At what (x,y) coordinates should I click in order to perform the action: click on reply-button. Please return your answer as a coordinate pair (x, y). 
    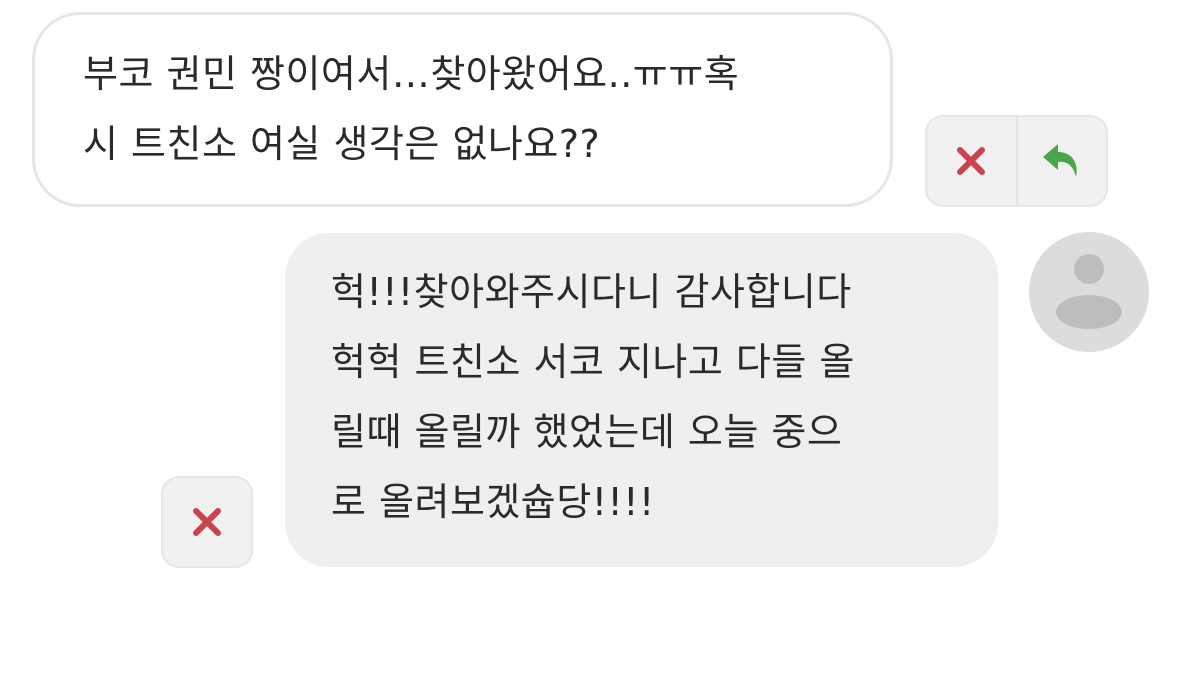
    Looking at the image, I should click on (1061, 161).